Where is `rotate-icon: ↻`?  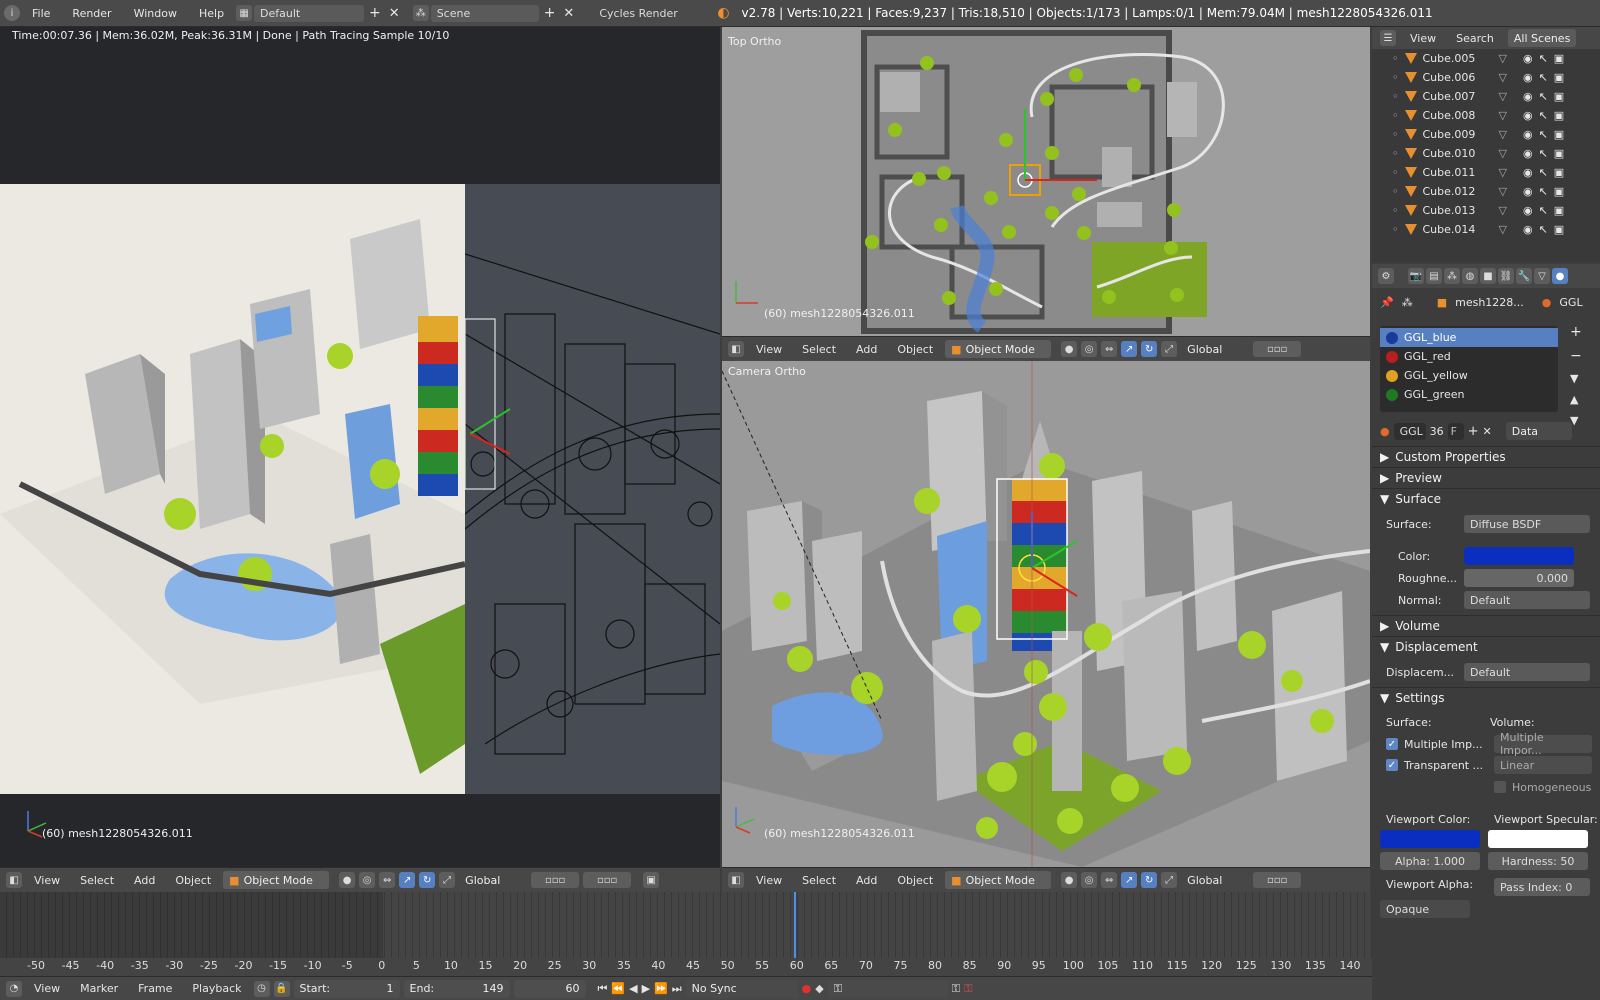
rotate-icon: ↻ is located at coordinates (427, 880).